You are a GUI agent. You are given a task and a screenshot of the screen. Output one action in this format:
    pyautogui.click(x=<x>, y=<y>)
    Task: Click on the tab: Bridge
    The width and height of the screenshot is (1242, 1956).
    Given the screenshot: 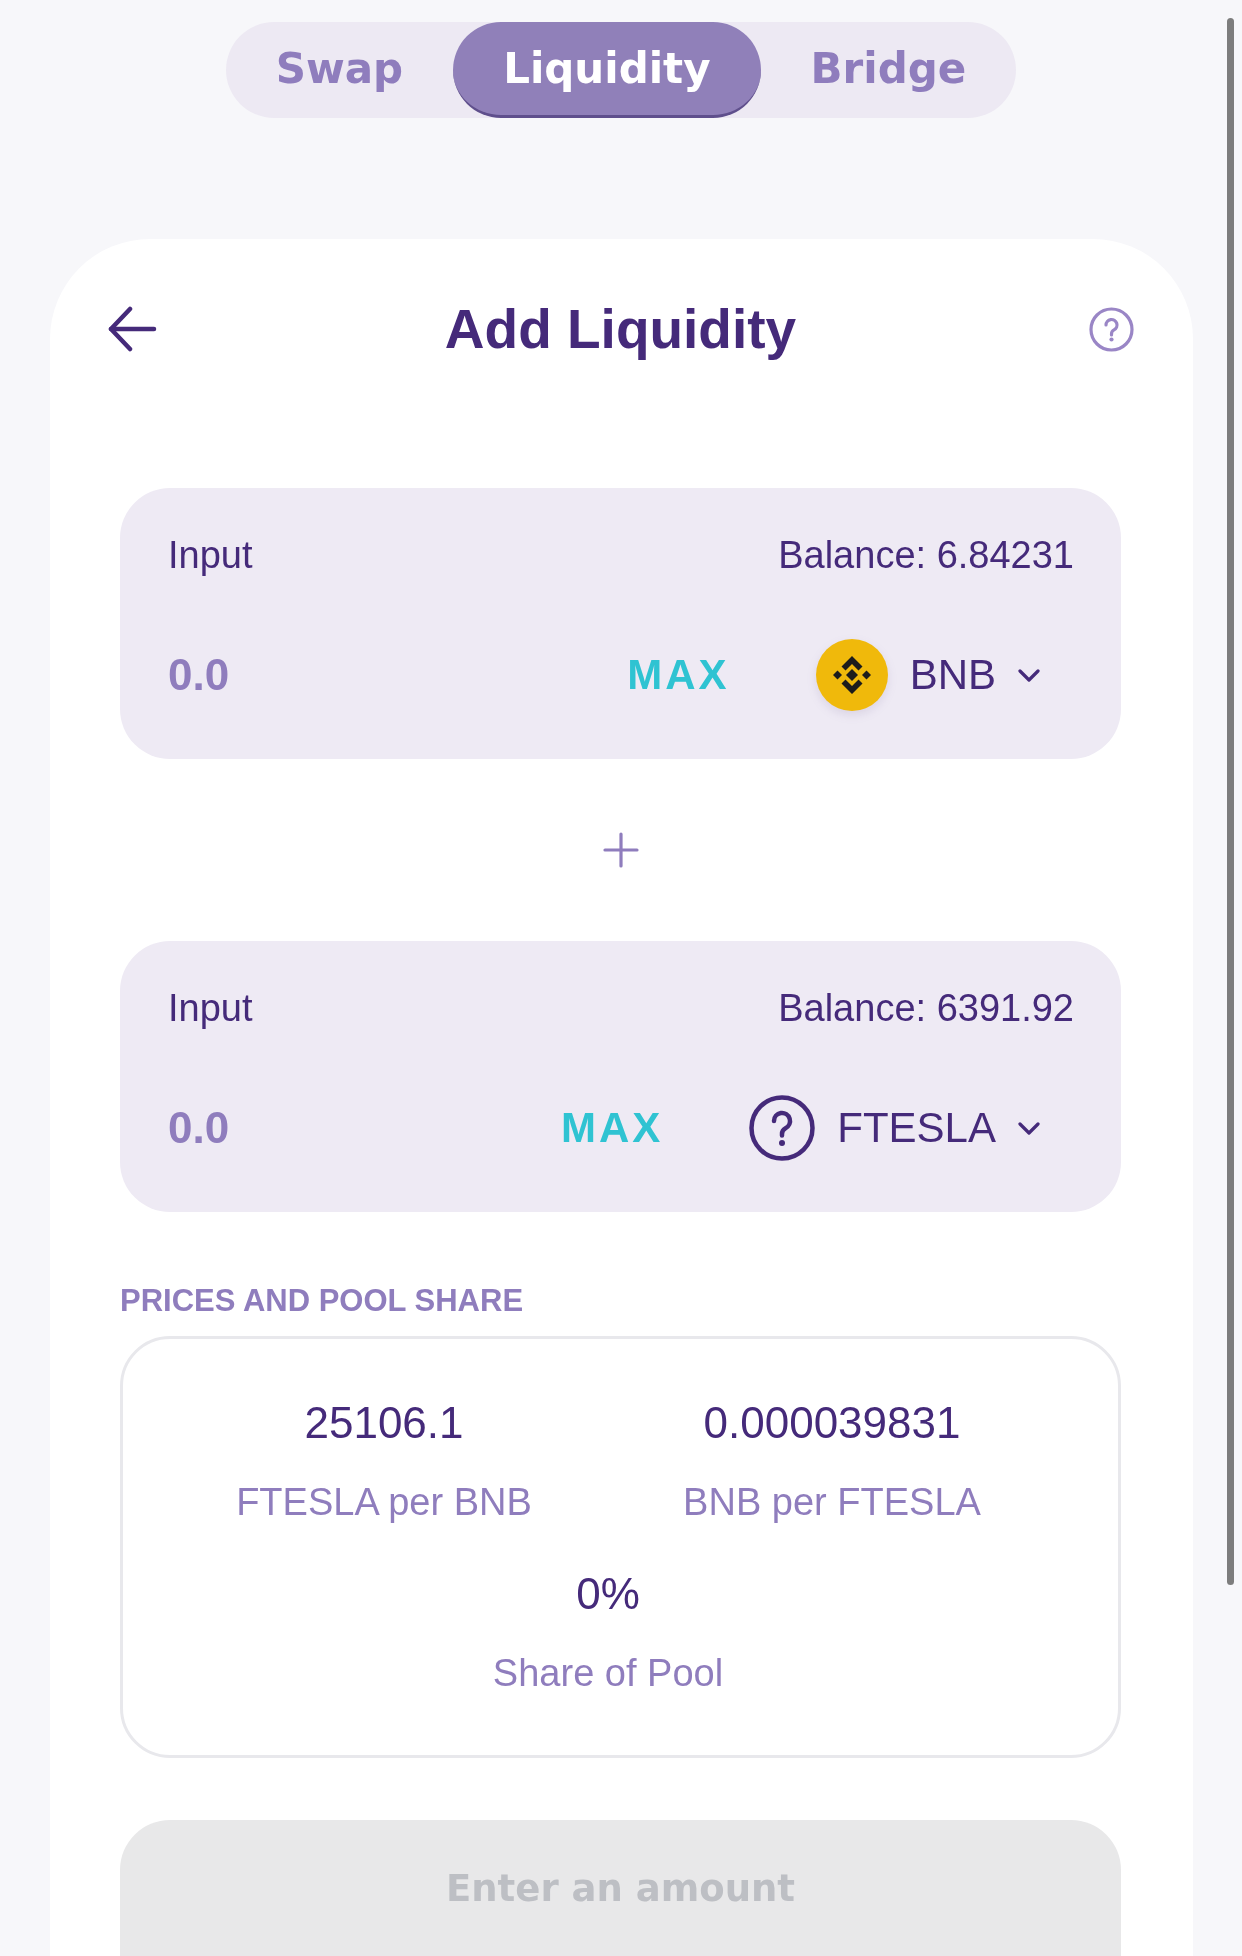 What is the action you would take?
    pyautogui.click(x=888, y=70)
    